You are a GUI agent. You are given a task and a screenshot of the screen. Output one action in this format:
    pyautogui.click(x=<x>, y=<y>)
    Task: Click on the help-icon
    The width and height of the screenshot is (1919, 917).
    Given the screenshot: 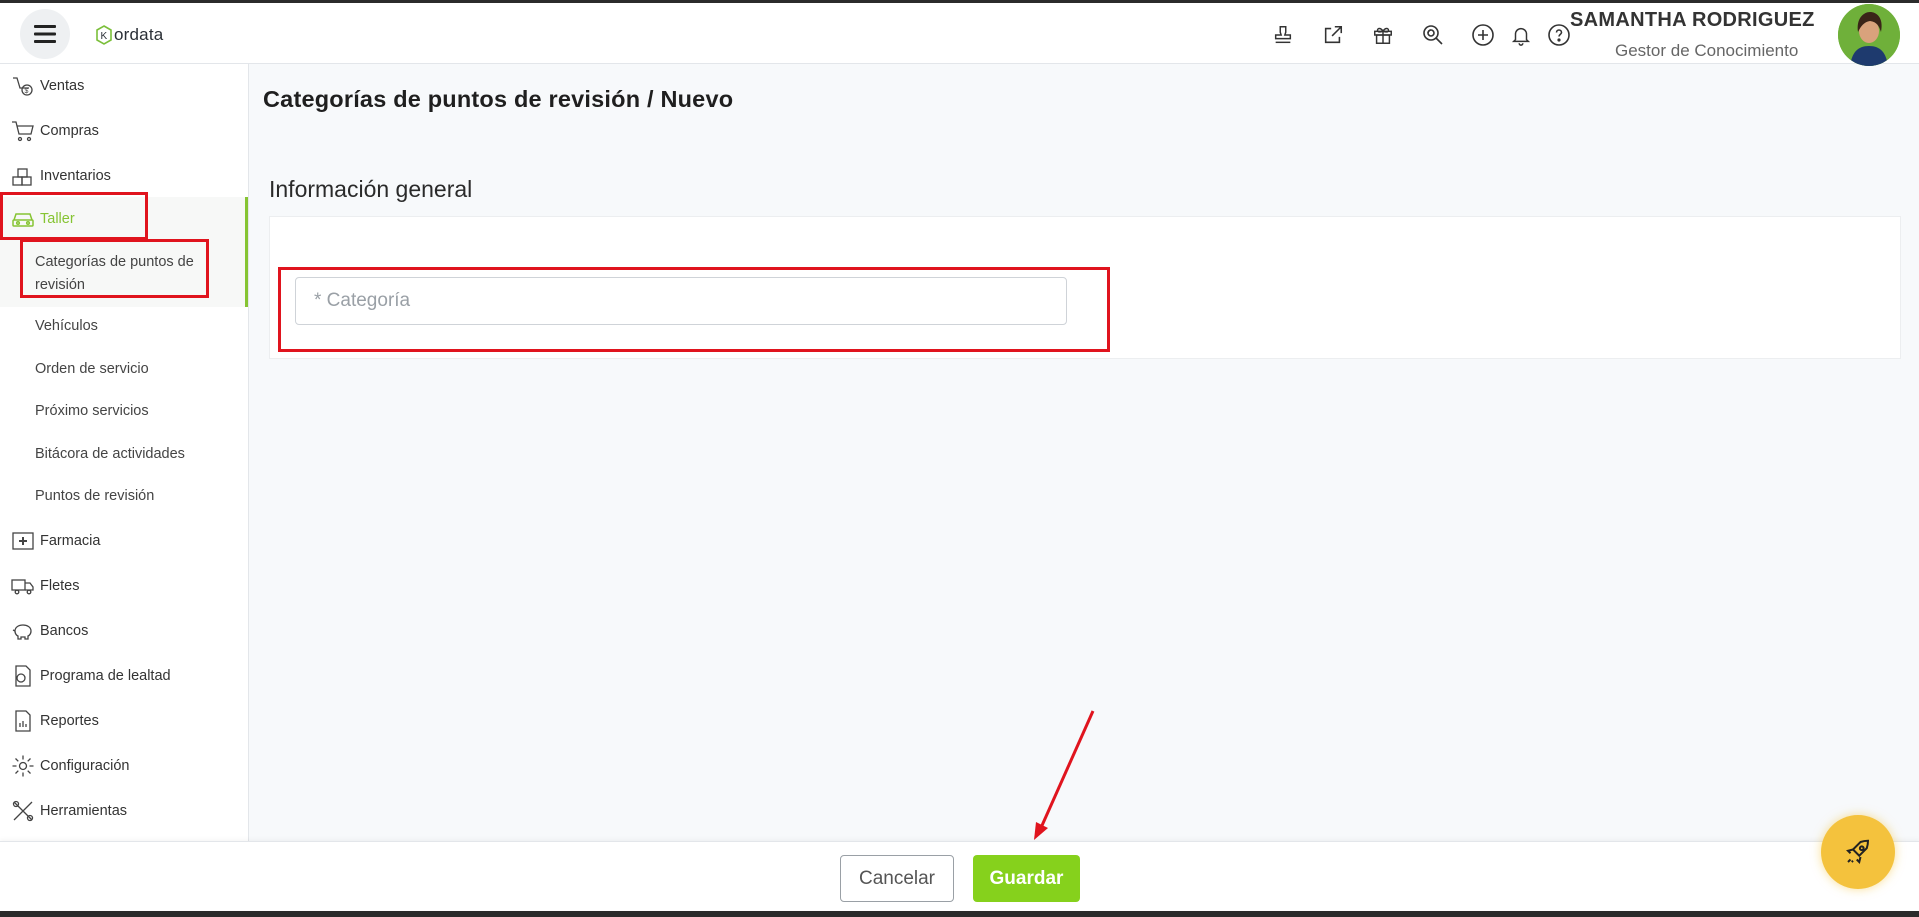 What is the action you would take?
    pyautogui.click(x=1559, y=35)
    